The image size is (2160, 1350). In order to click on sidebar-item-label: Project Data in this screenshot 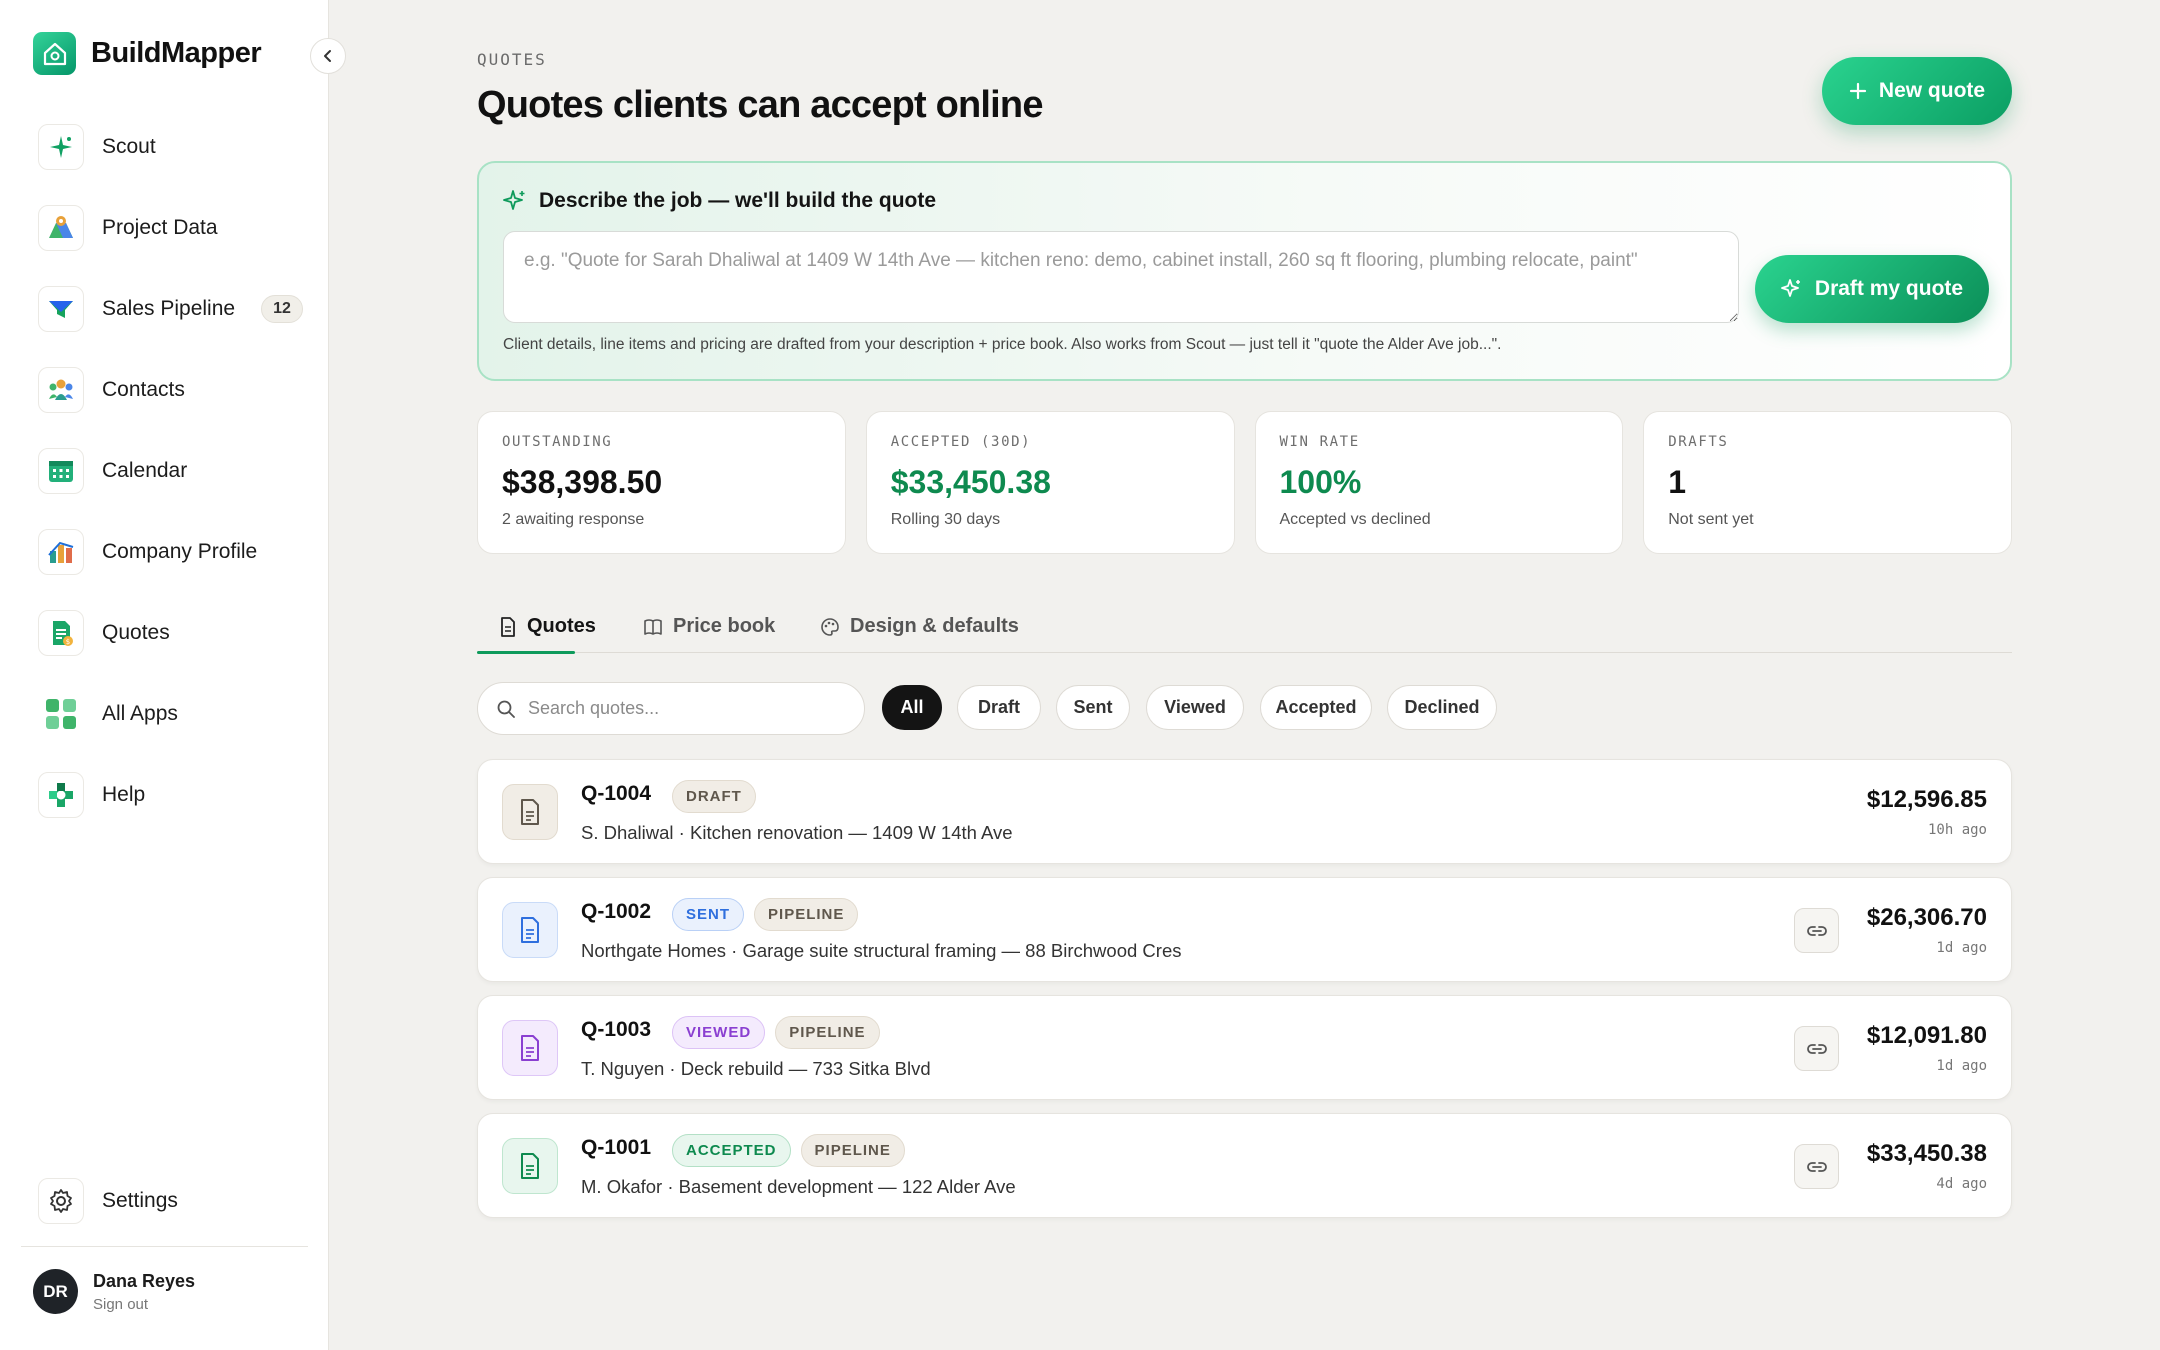, I will do `click(160, 227)`.